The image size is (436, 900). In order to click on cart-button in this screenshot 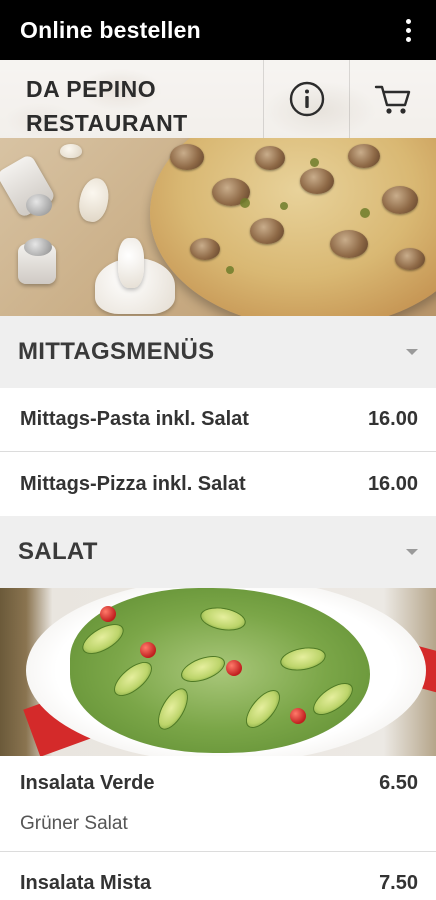, I will do `click(392, 99)`.